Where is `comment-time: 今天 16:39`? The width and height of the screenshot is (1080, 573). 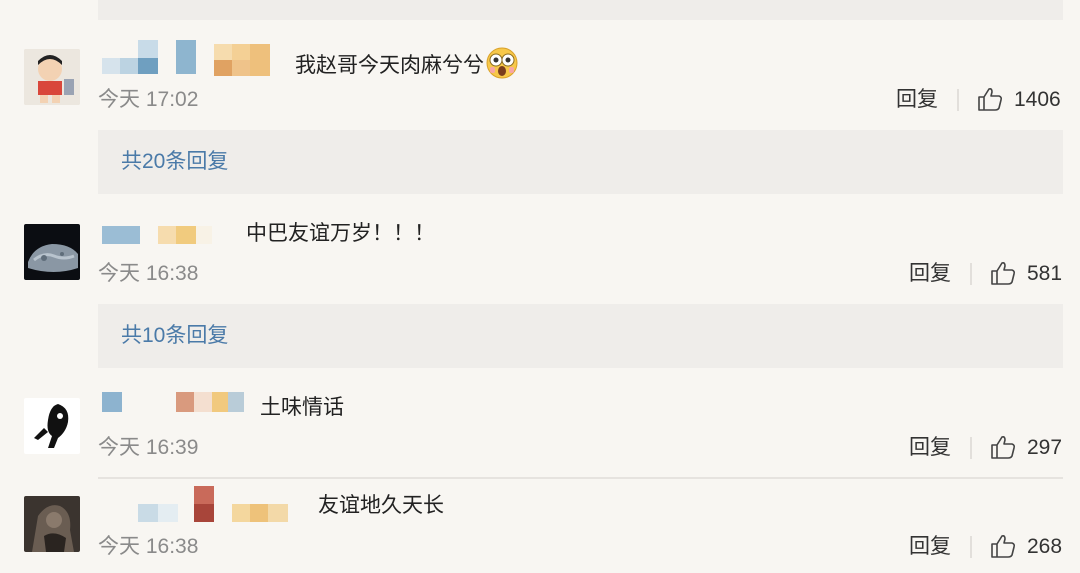
comment-time: 今天 16:39 is located at coordinates (148, 447).